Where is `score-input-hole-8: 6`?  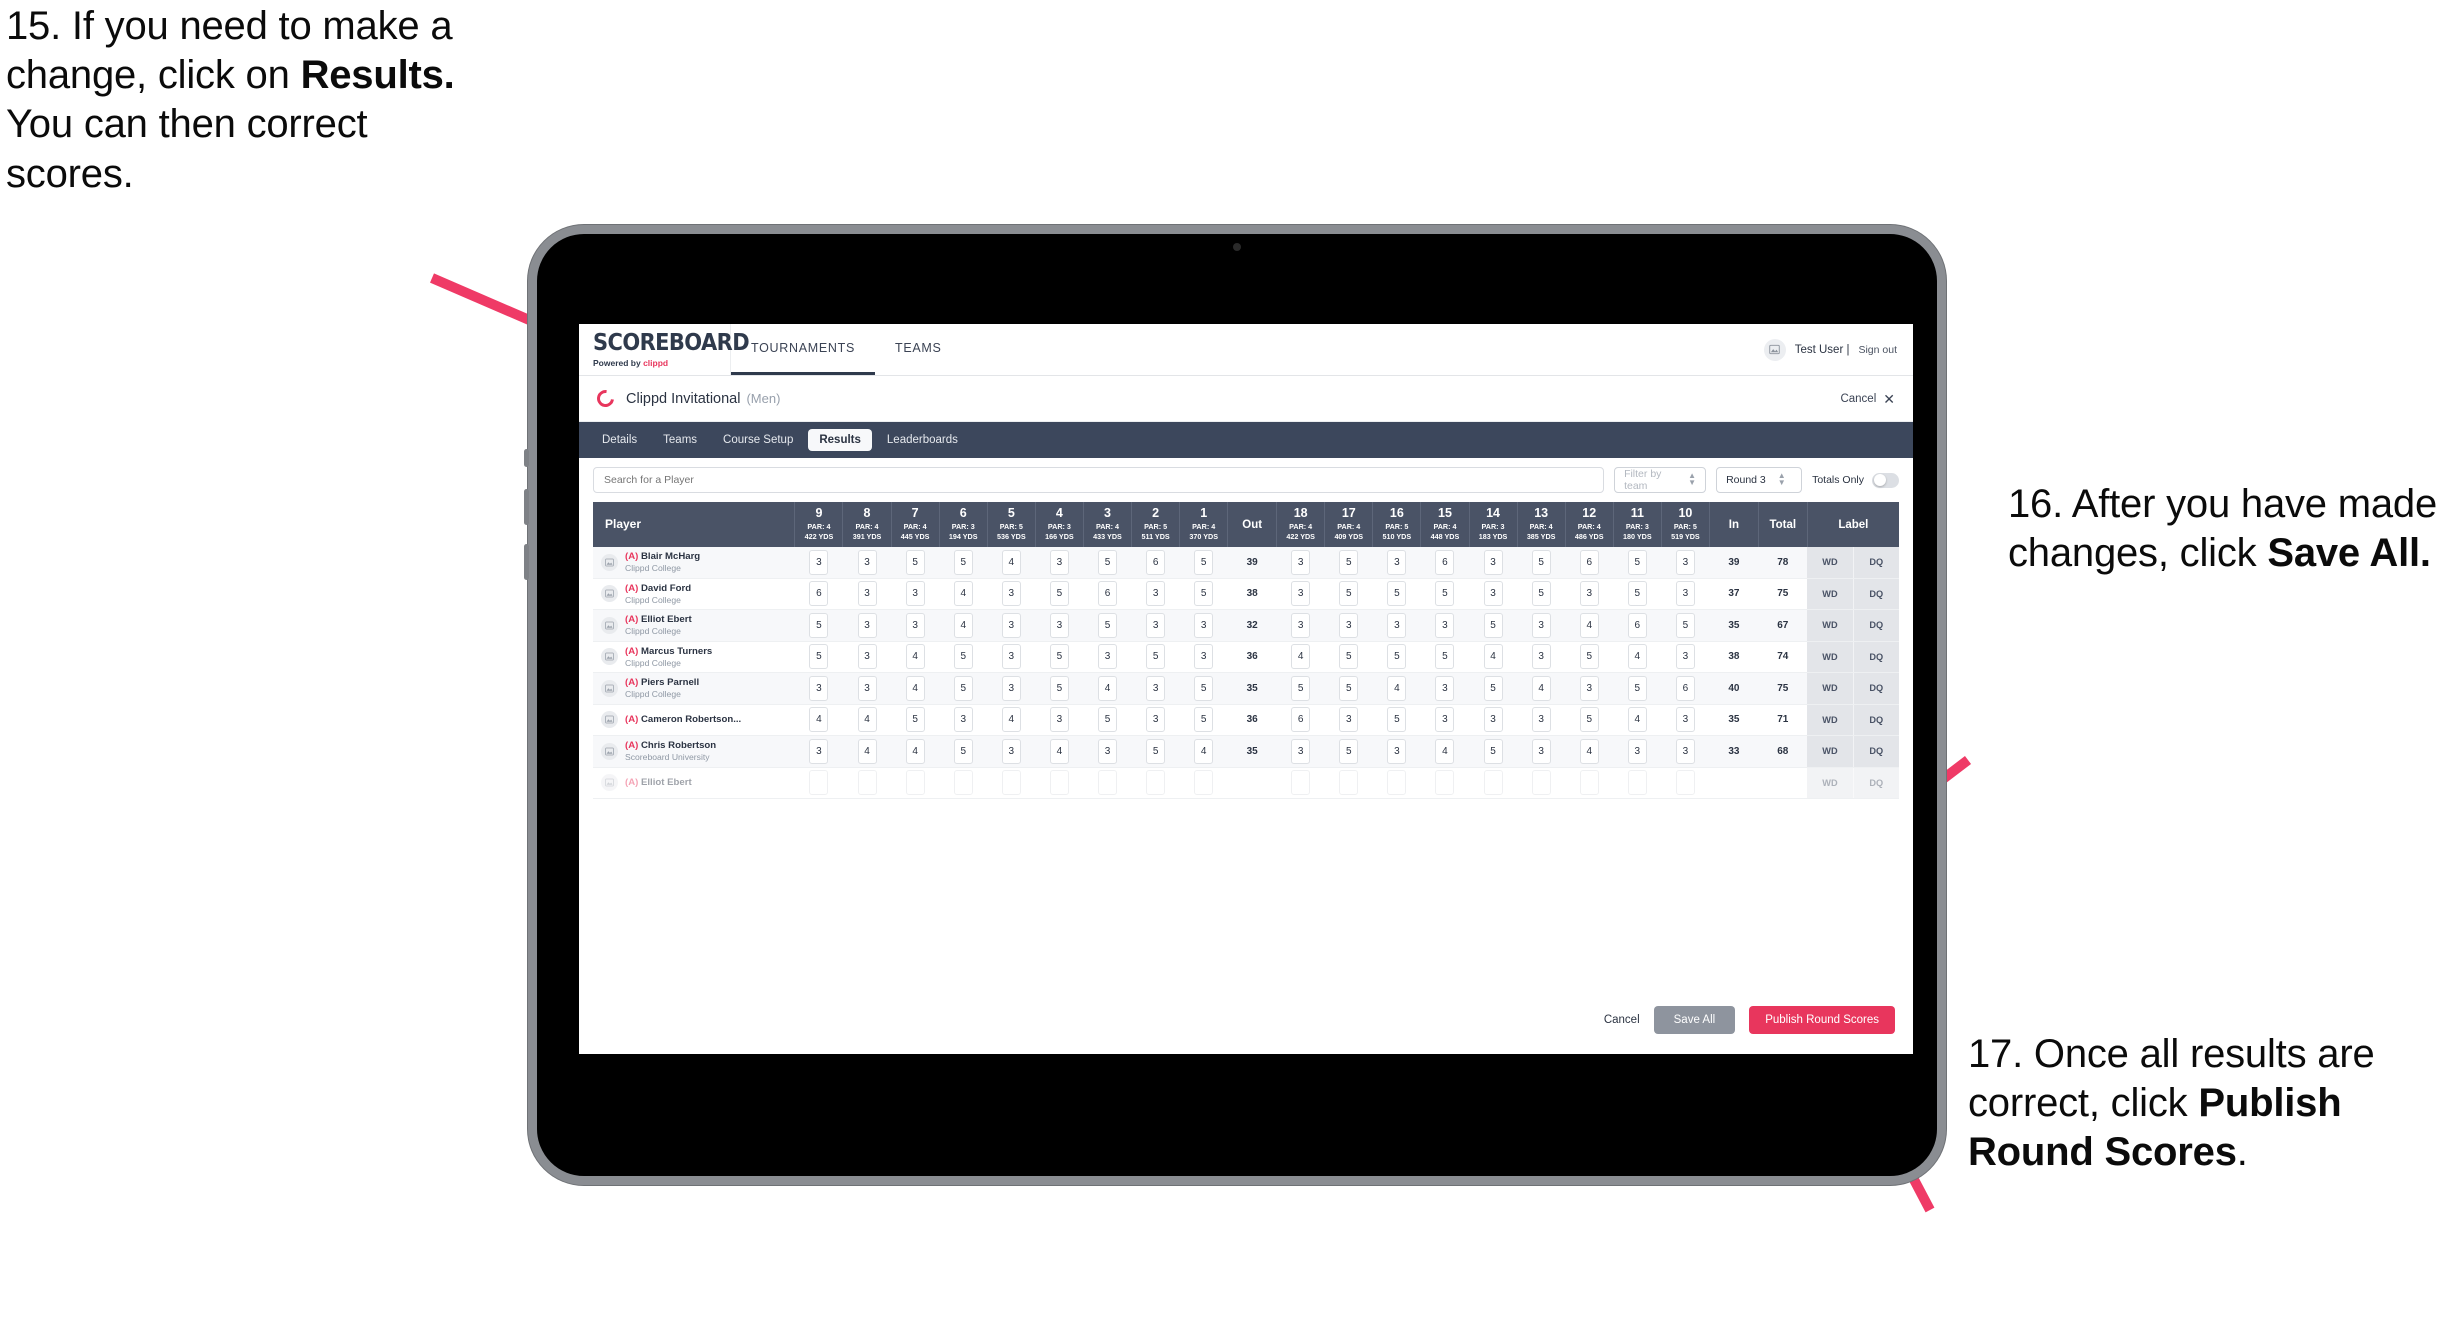
score-input-hole-8: 6 is located at coordinates (1156, 562).